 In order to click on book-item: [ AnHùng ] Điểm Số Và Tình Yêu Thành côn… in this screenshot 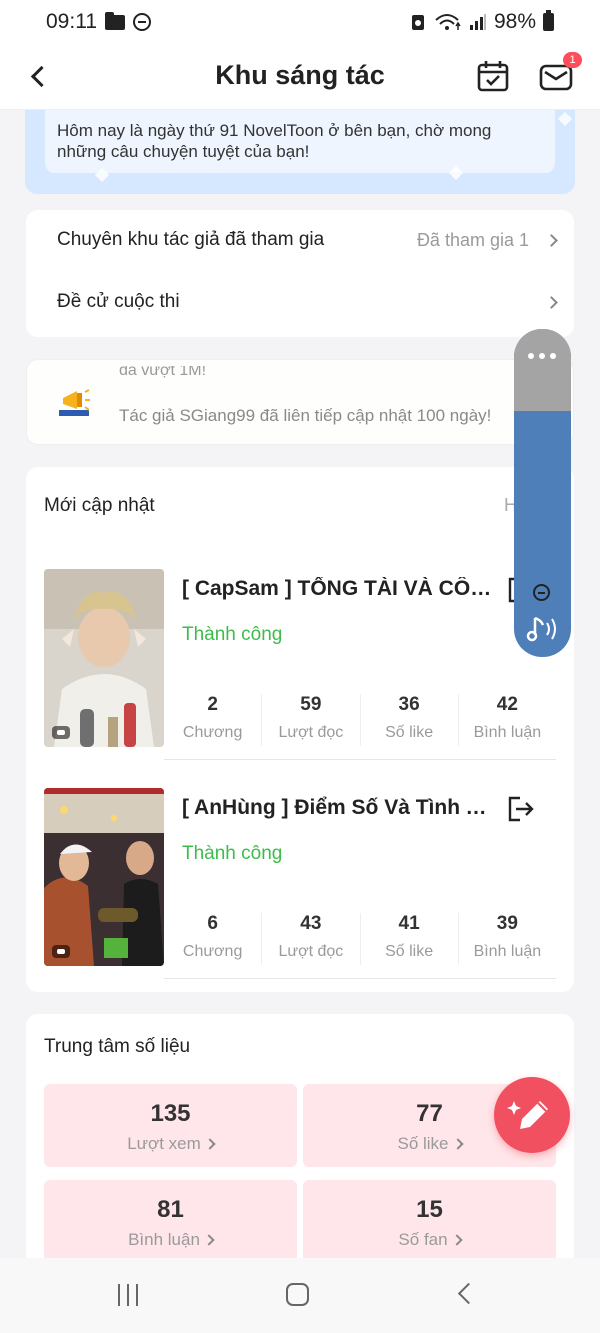, I will do `click(300, 878)`.